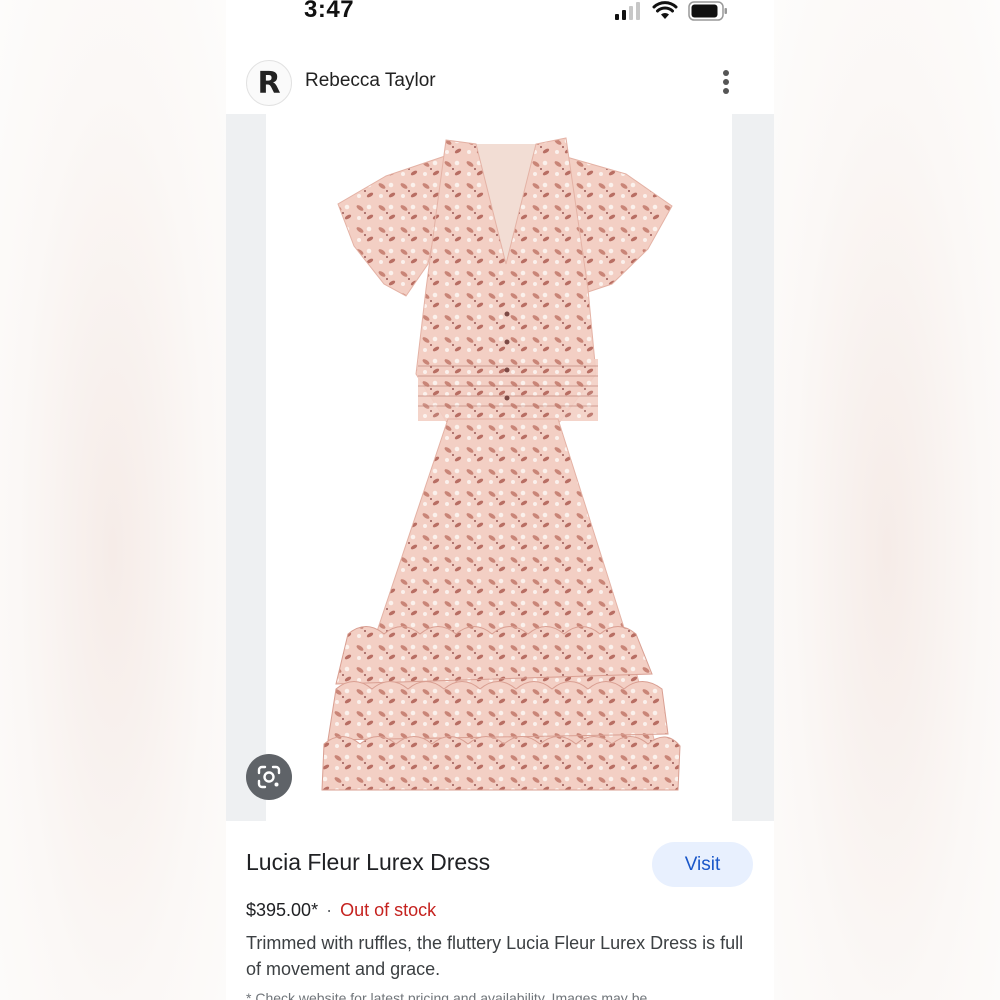  I want to click on visit-button: Visit, so click(702, 864).